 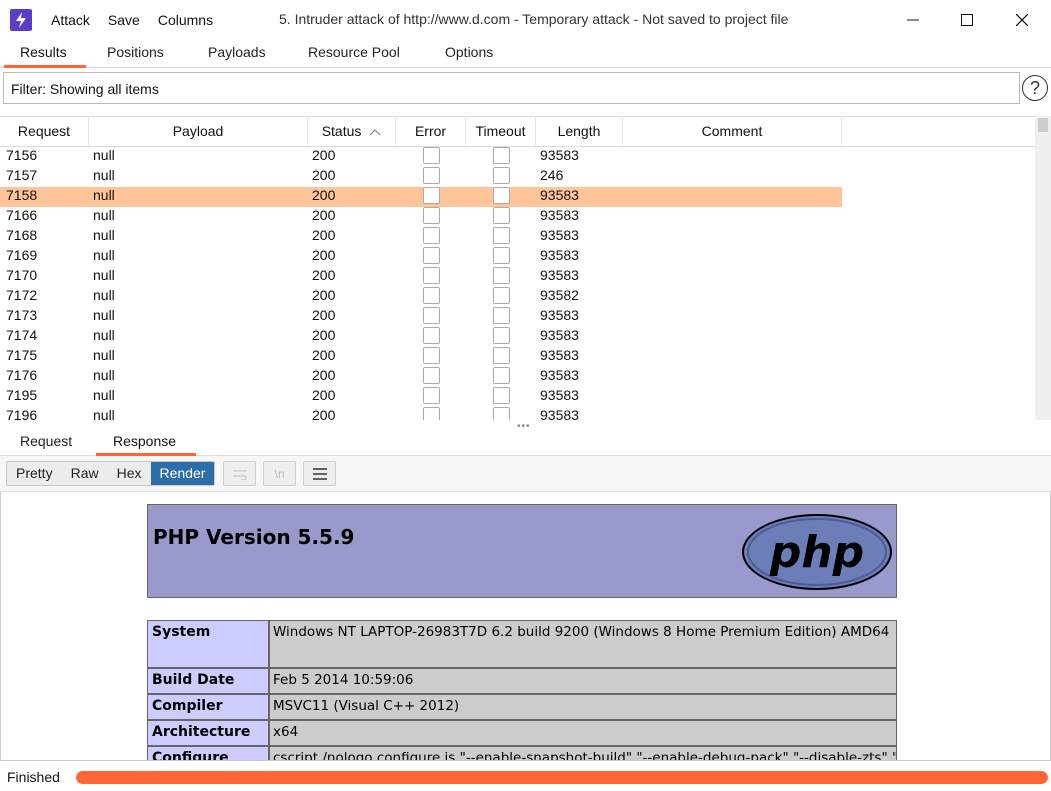 What do you see at coordinates (352, 132) in the screenshot?
I see `column-header-status: Status` at bounding box center [352, 132].